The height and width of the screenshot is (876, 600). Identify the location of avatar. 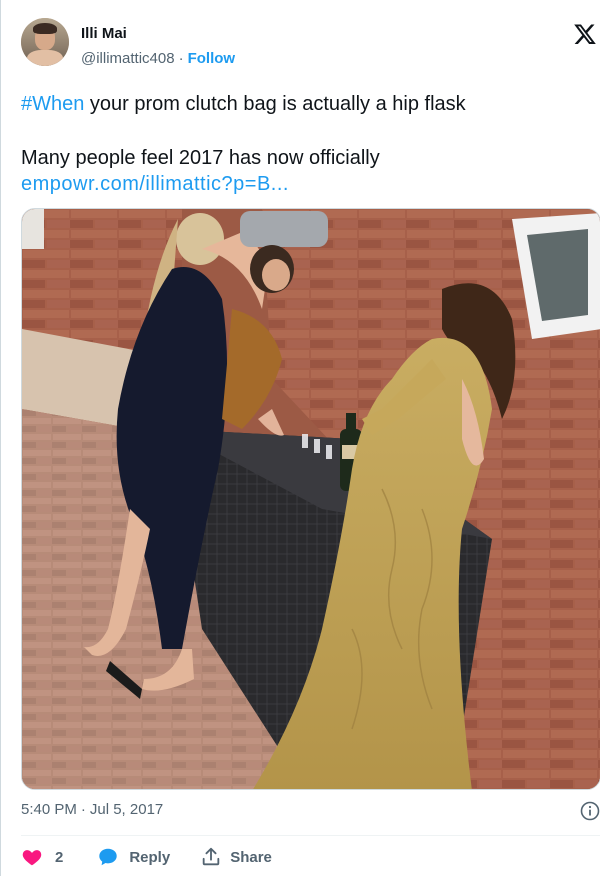
(45, 42).